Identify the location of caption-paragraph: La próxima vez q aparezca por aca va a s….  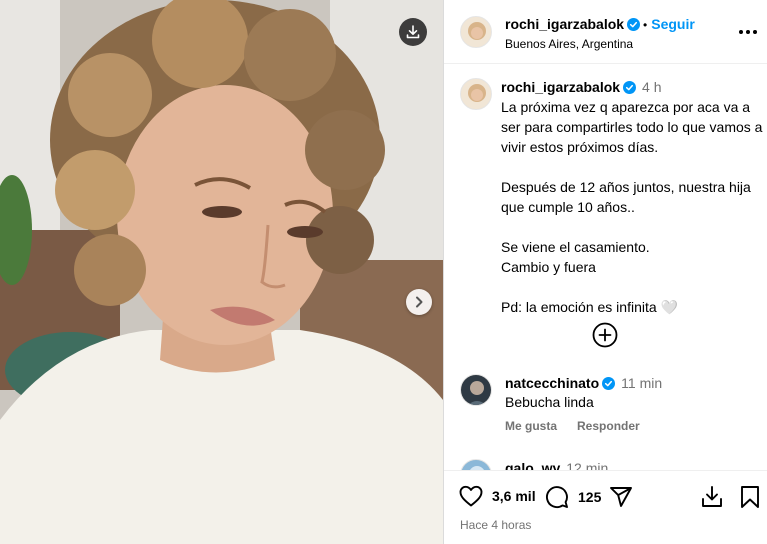
(632, 127).